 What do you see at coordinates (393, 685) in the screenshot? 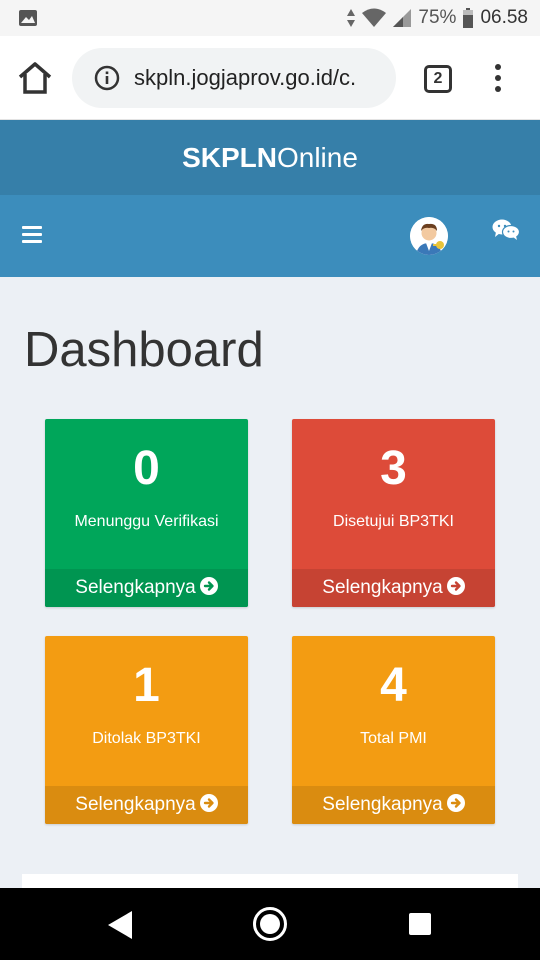
I see `stat-value: 4` at bounding box center [393, 685].